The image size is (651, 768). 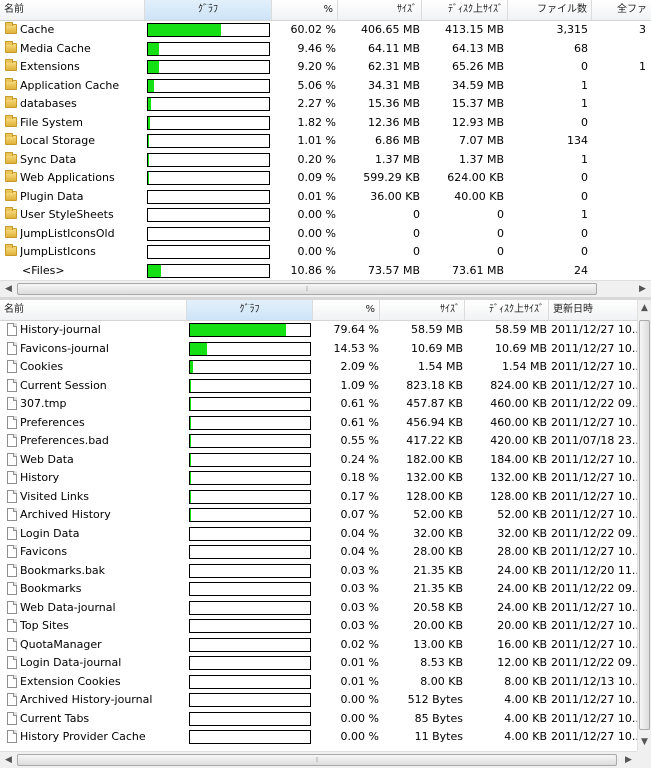 What do you see at coordinates (313, 29) in the screenshot?
I see `percent-value: 60.02 %` at bounding box center [313, 29].